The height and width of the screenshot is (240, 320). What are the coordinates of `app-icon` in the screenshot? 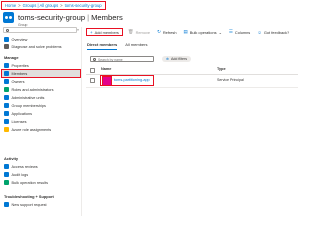 It's located at (107, 80).